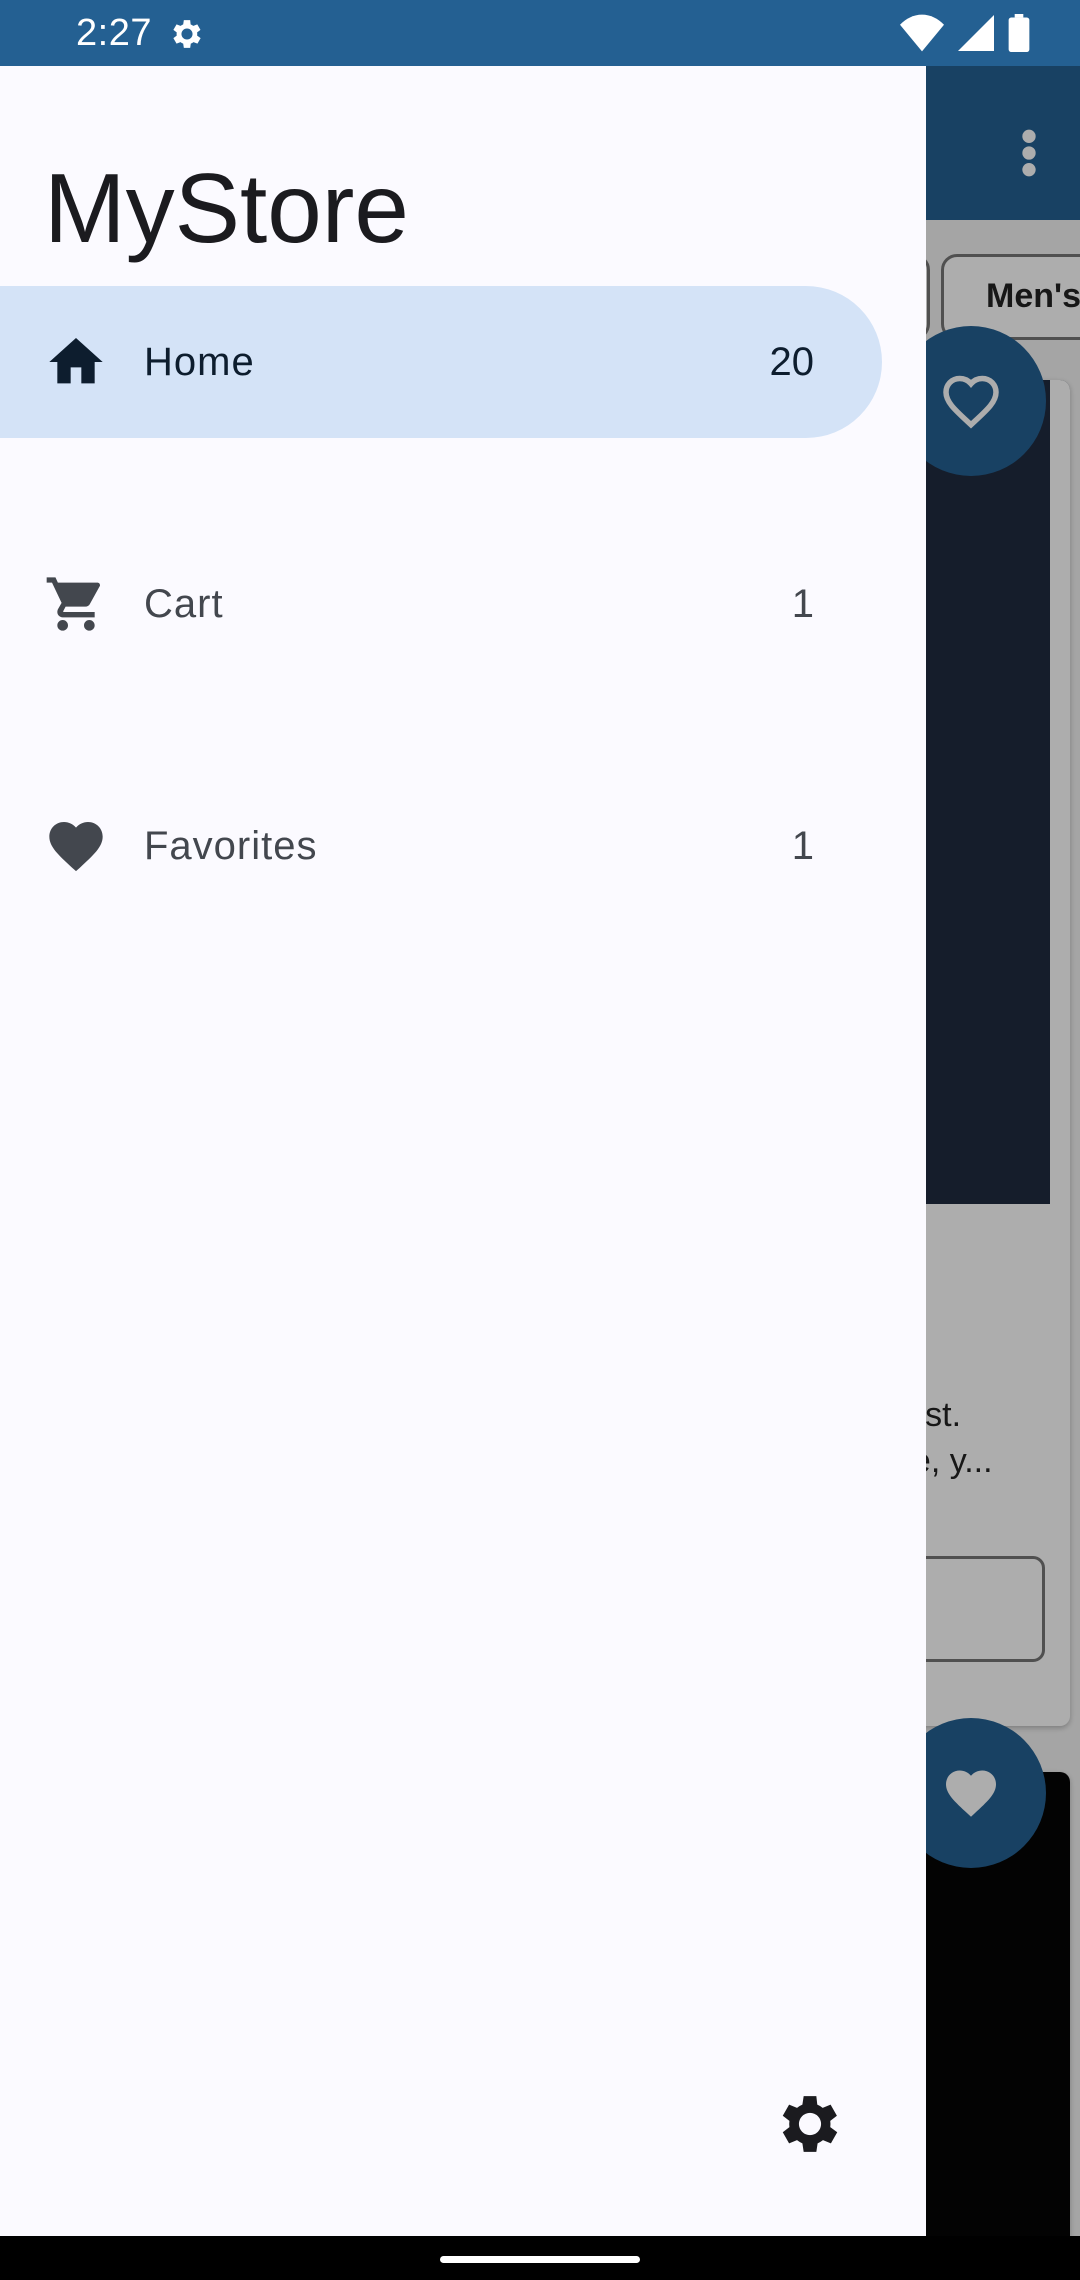 The height and width of the screenshot is (2280, 1080). Describe the element at coordinates (114, 33) in the screenshot. I see `status-time: 2:27` at that location.